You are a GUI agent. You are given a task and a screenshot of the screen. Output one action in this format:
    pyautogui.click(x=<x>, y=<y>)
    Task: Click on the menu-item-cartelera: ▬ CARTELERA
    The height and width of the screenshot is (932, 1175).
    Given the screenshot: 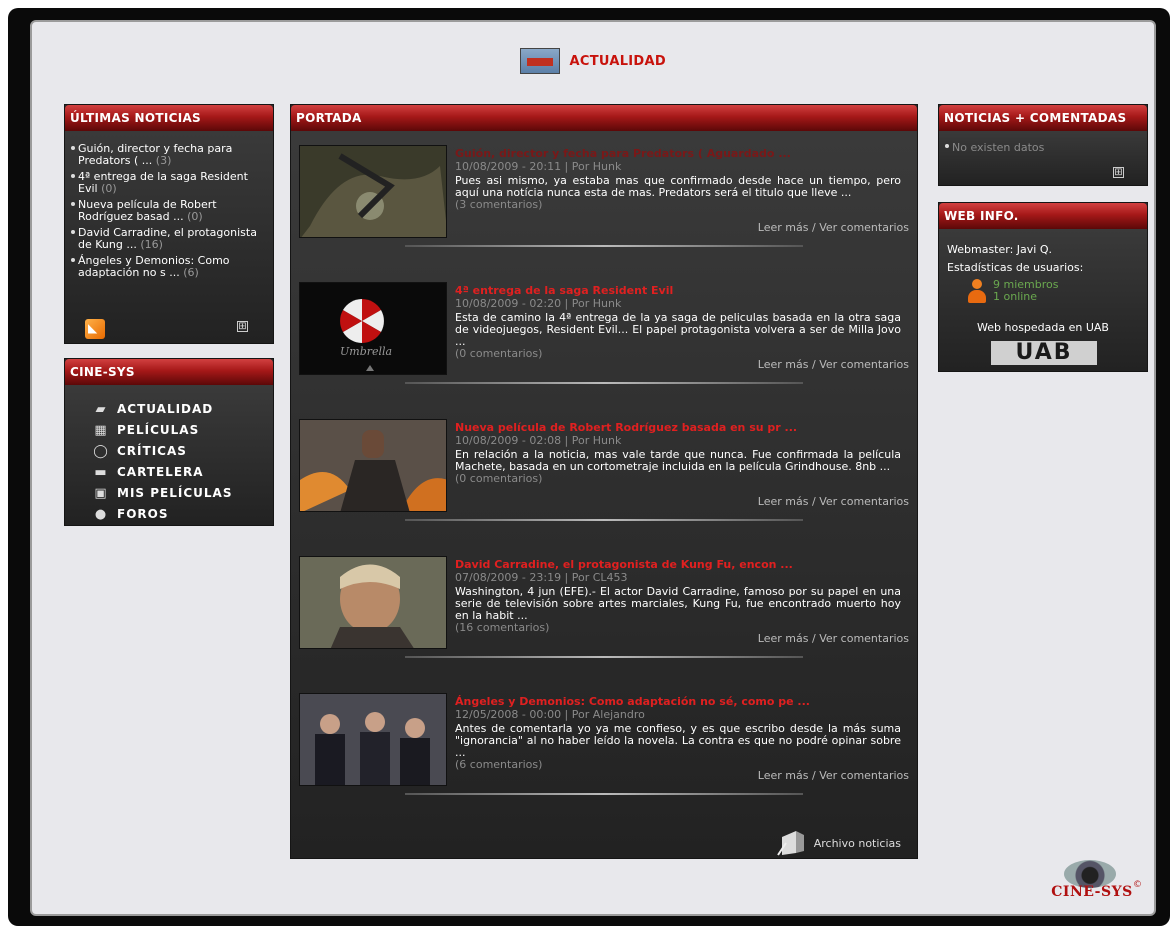 What is the action you would take?
    pyautogui.click(x=182, y=472)
    